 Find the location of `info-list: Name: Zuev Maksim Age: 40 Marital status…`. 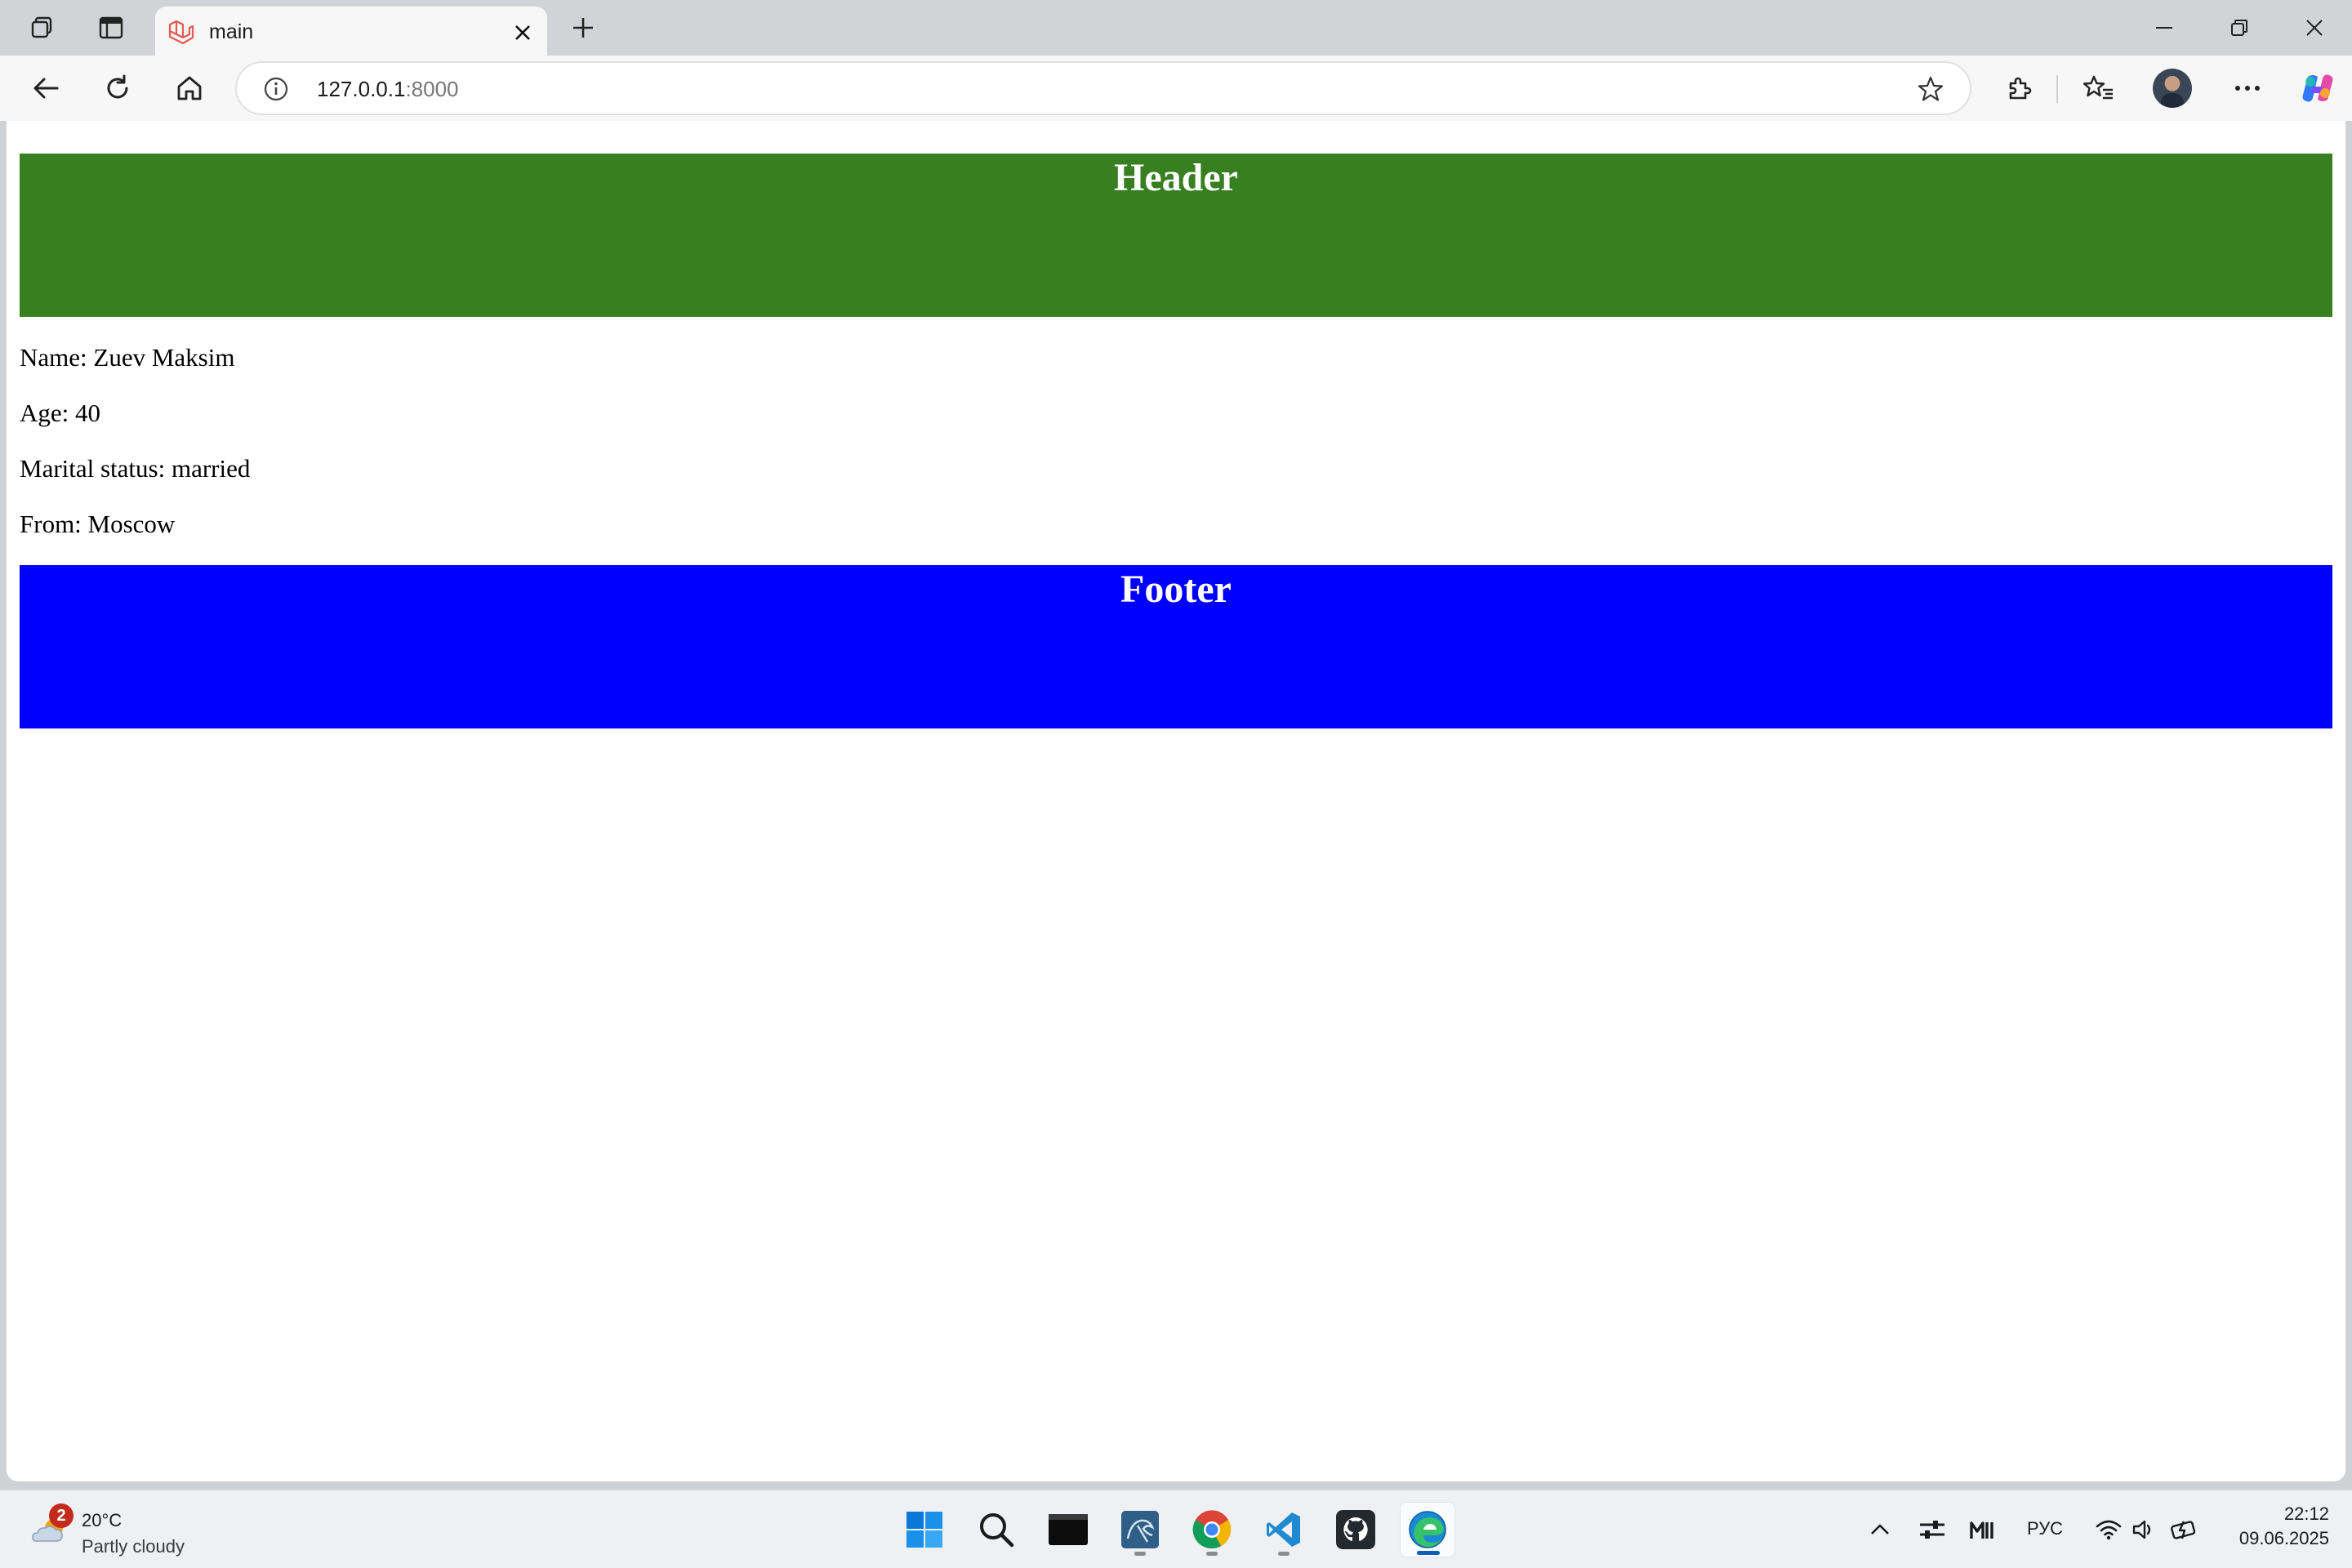

info-list: Name: Zuev Maksim Age: 40 Marital status… is located at coordinates (1176, 441).